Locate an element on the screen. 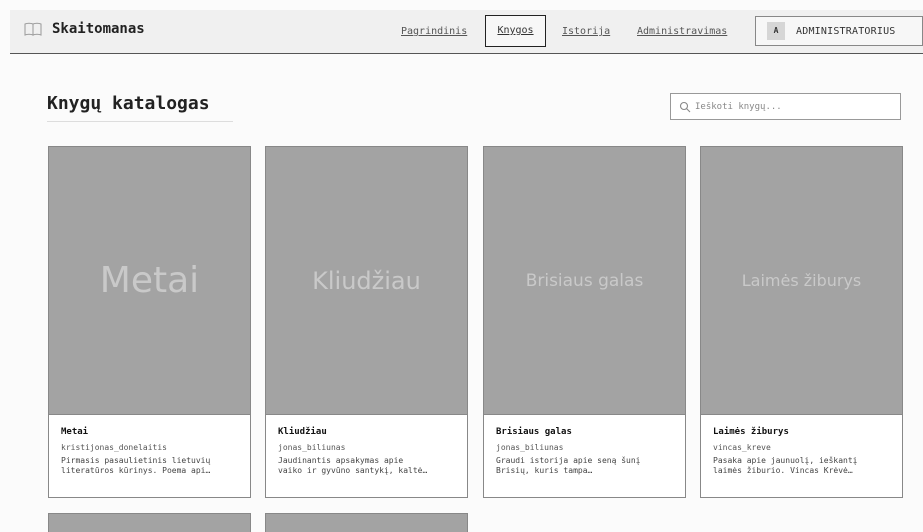 Image resolution: width=923 pixels, height=532 pixels. page-title: Knygų katalogas is located at coordinates (140, 107).